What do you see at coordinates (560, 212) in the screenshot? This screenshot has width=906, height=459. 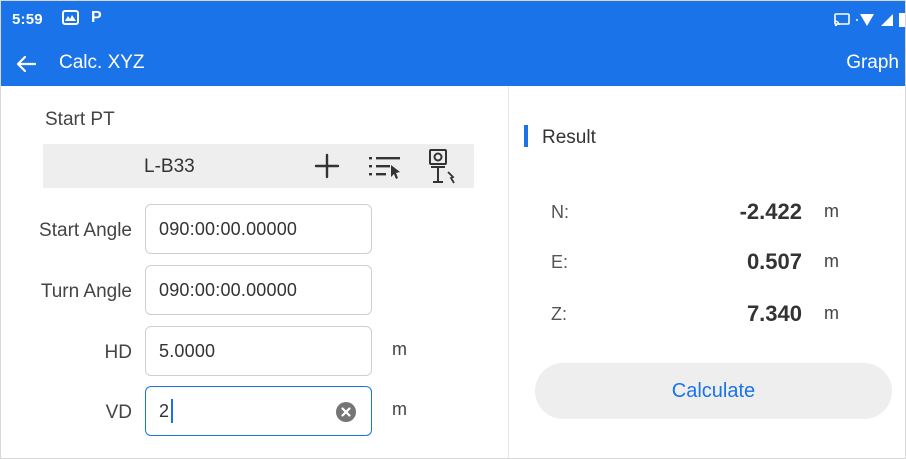 I see `result-n-label: N:` at bounding box center [560, 212].